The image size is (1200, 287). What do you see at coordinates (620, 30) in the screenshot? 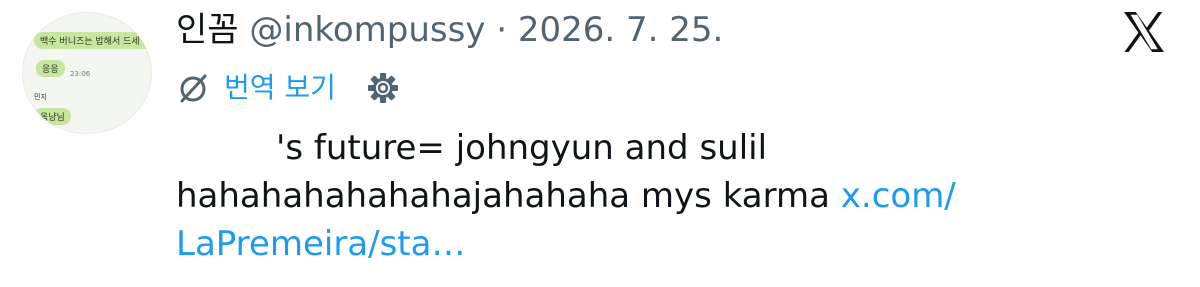
I see `tweet-date: 2026. 7. 25.` at bounding box center [620, 30].